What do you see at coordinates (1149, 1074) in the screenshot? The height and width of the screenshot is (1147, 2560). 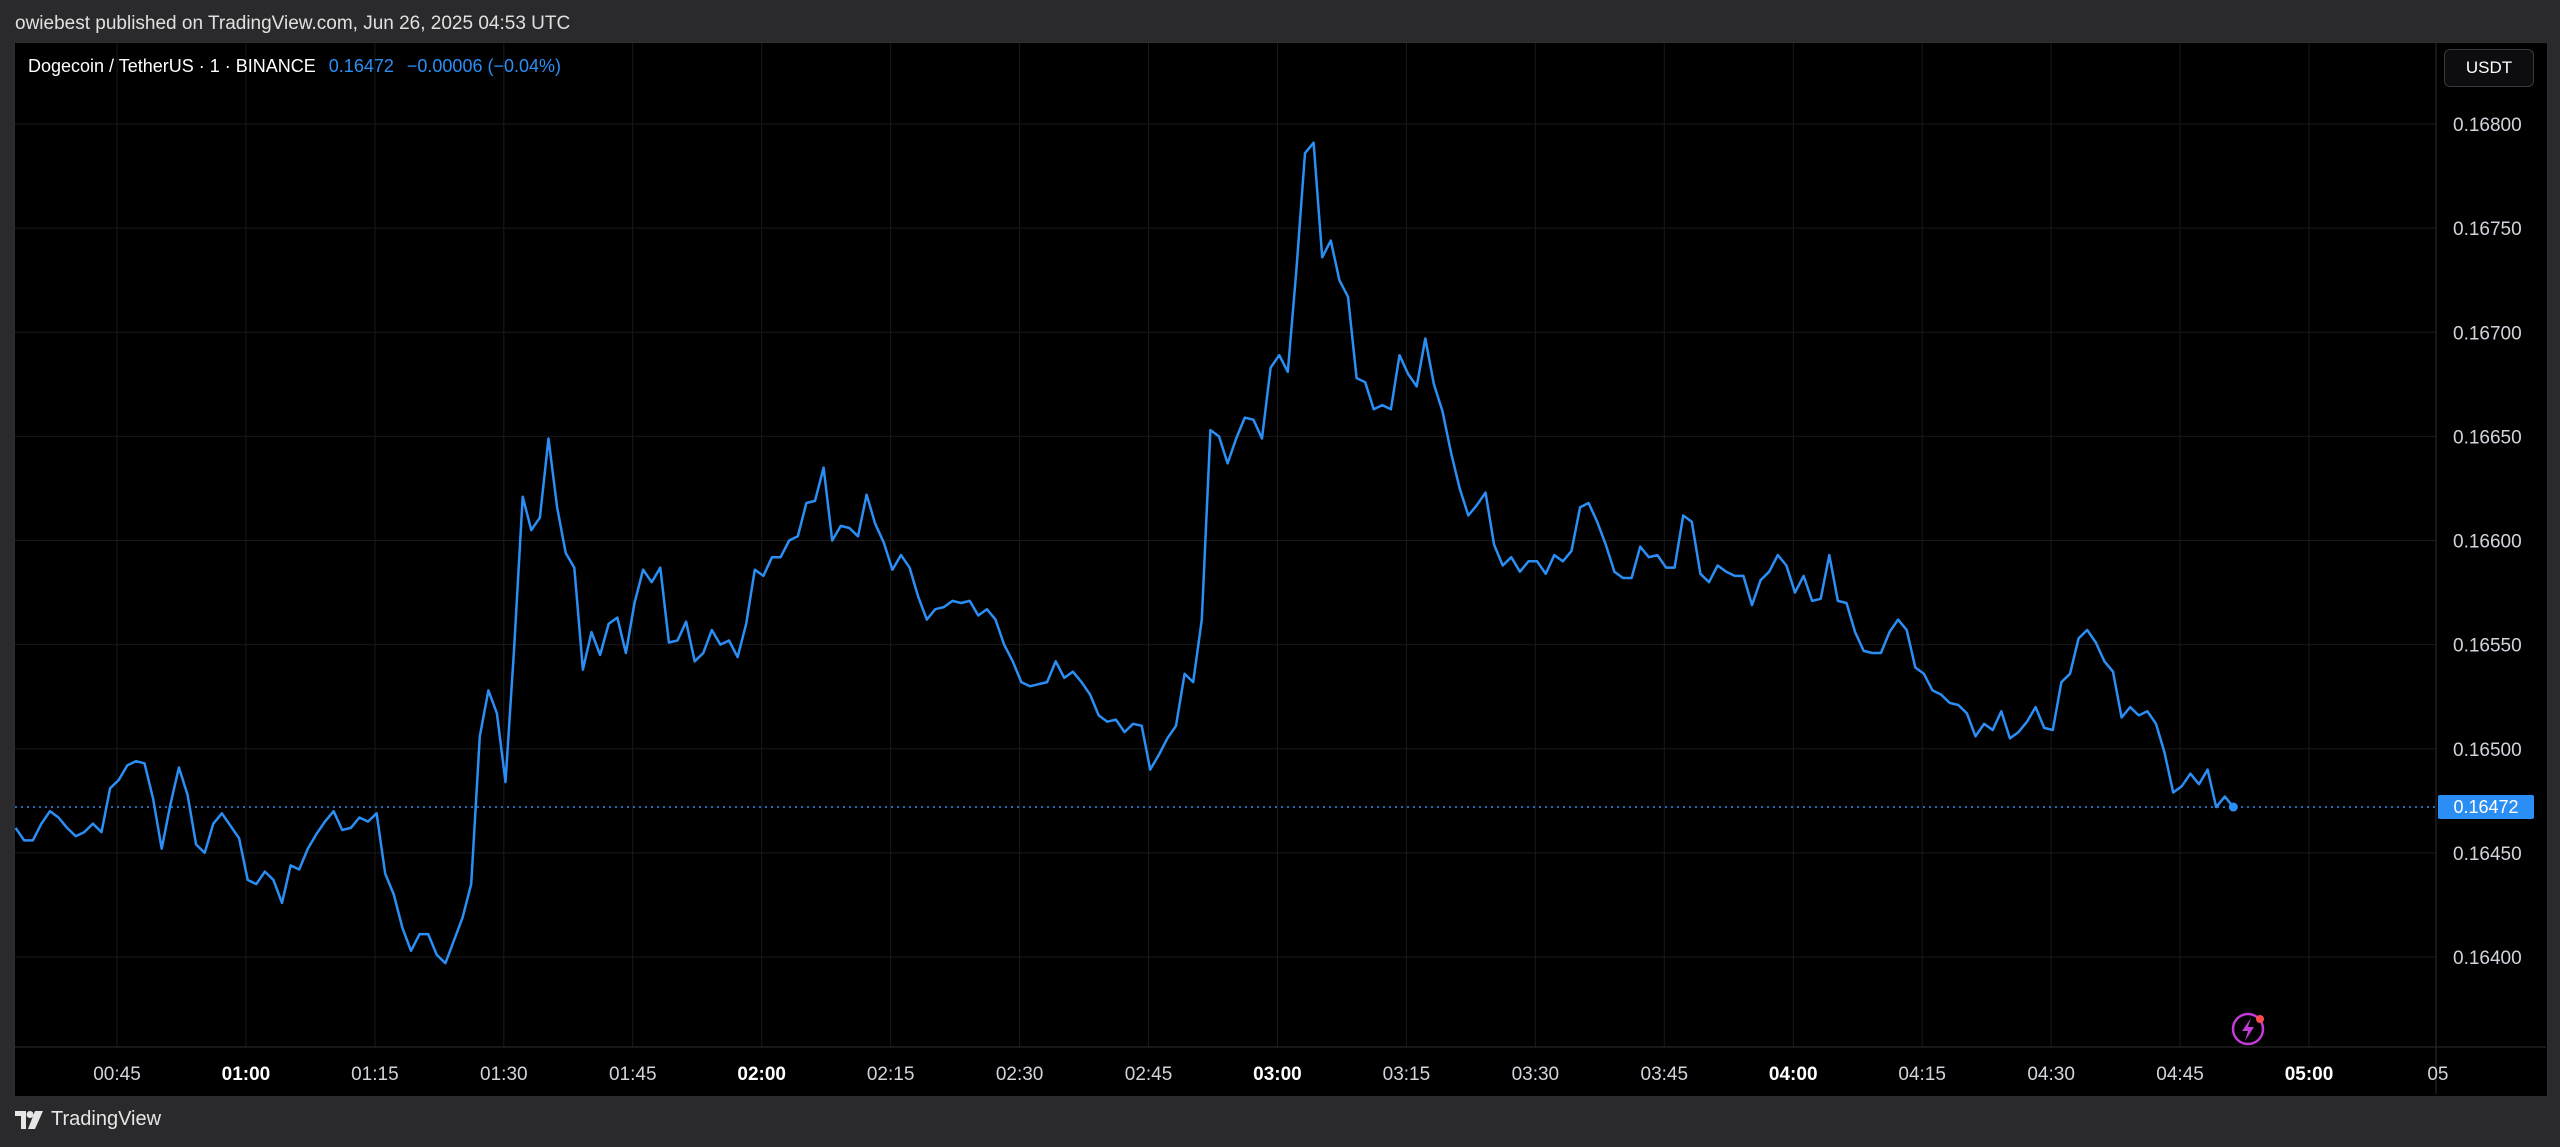 I see `x-tick-label: 02:45` at bounding box center [1149, 1074].